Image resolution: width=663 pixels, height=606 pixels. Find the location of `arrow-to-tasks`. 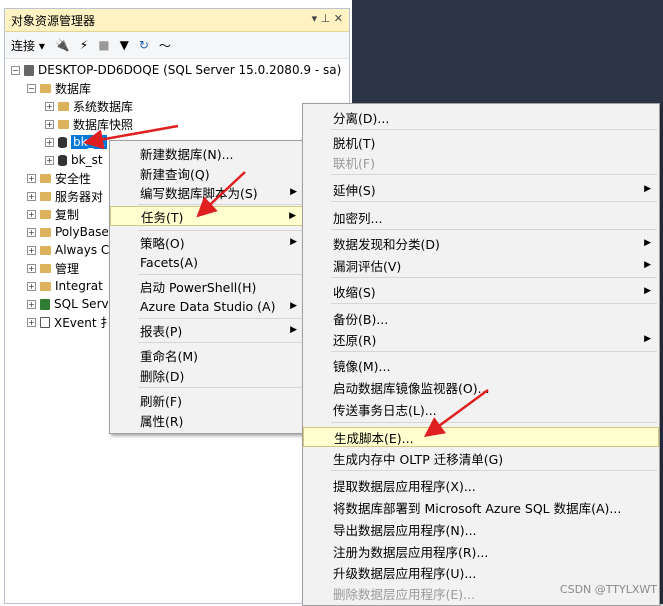

arrow-to-tasks is located at coordinates (221, 194).